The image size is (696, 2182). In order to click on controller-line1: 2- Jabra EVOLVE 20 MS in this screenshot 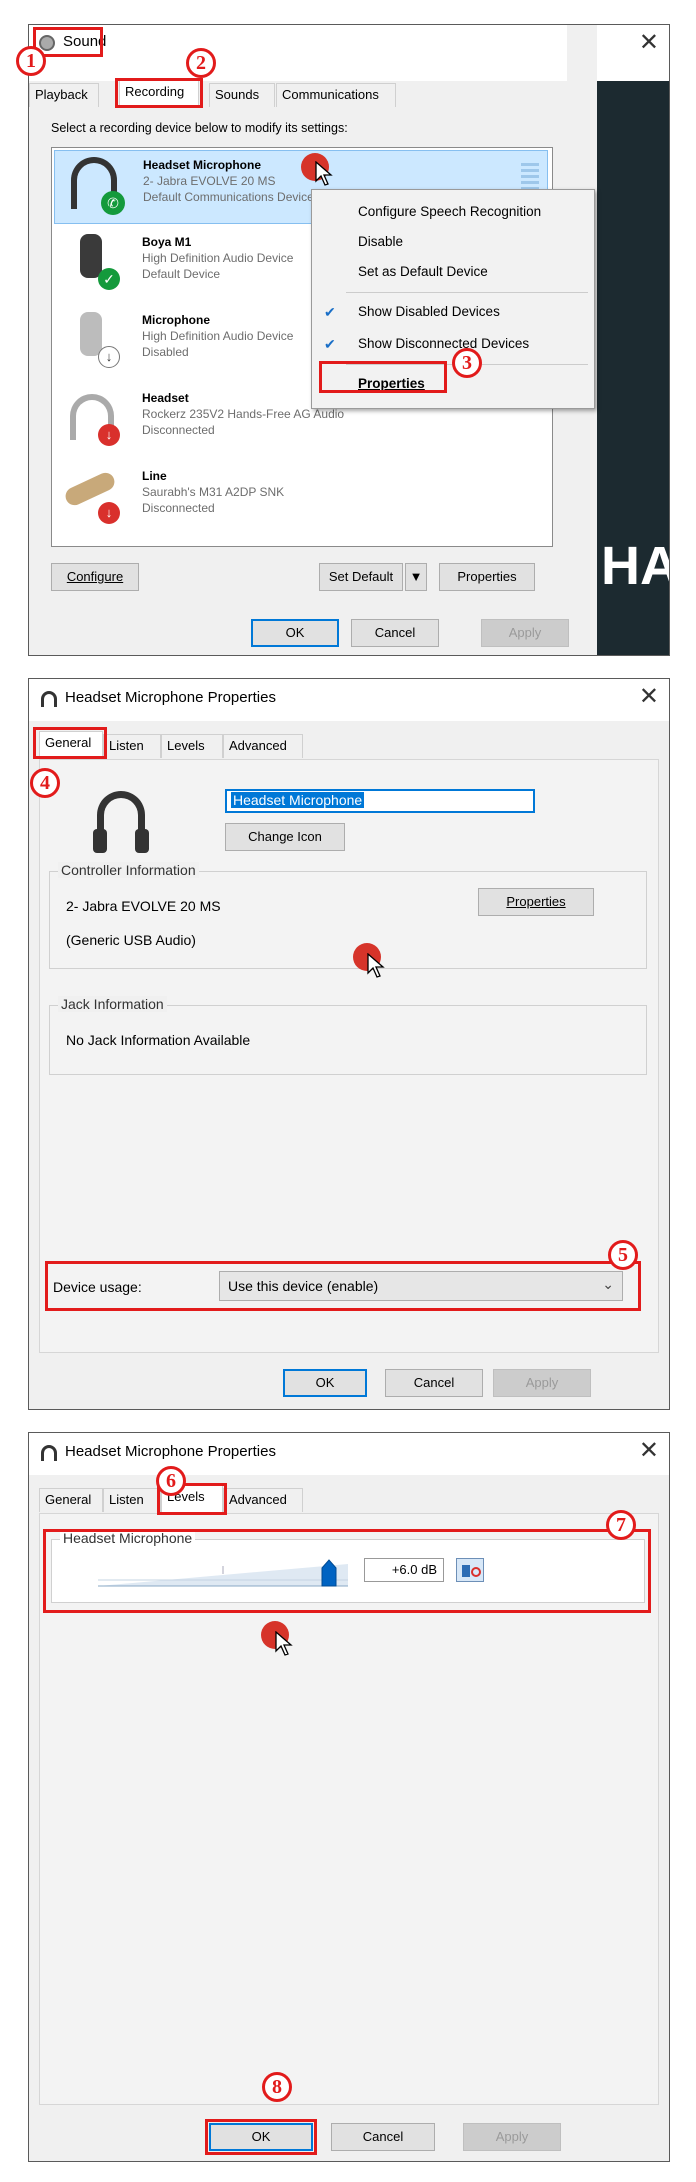, I will do `click(143, 906)`.